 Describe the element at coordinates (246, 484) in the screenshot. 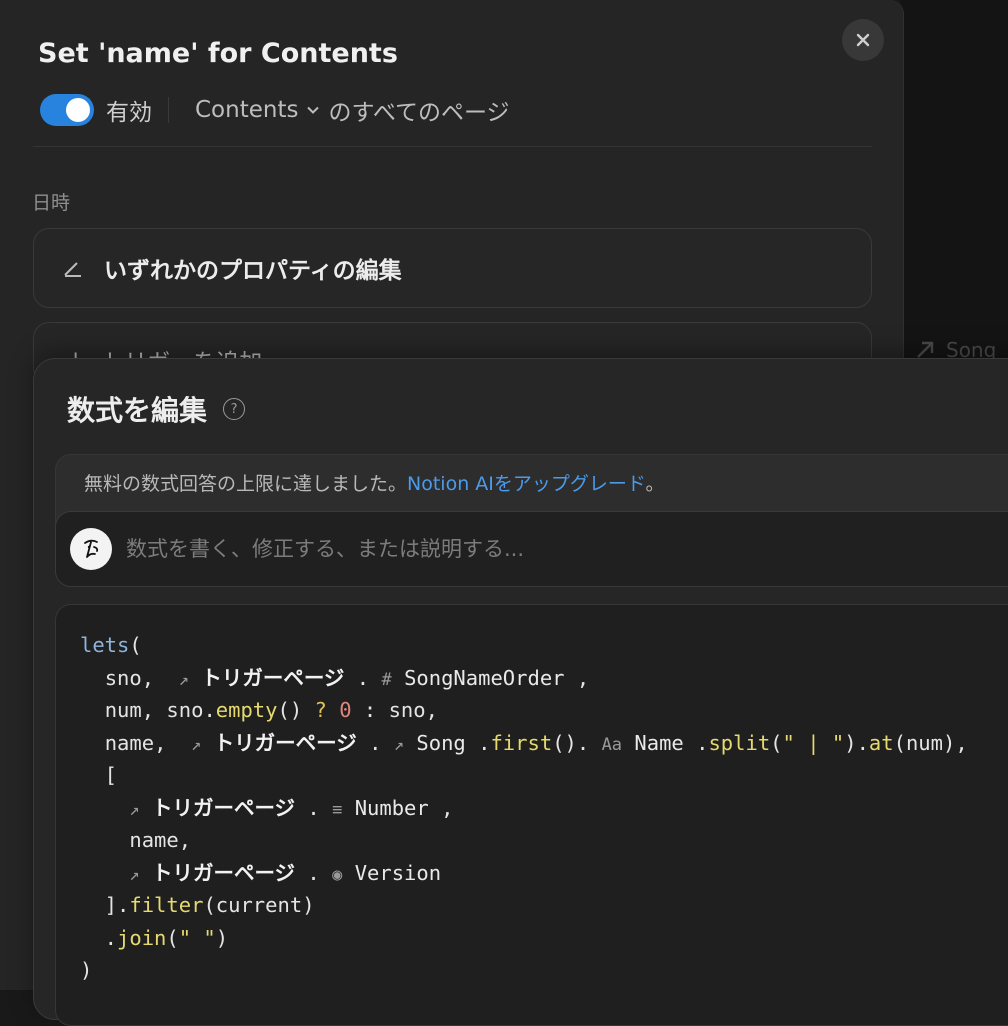

I see `ai-limit-text: 無料の数式回答の上限に達しました。` at that location.